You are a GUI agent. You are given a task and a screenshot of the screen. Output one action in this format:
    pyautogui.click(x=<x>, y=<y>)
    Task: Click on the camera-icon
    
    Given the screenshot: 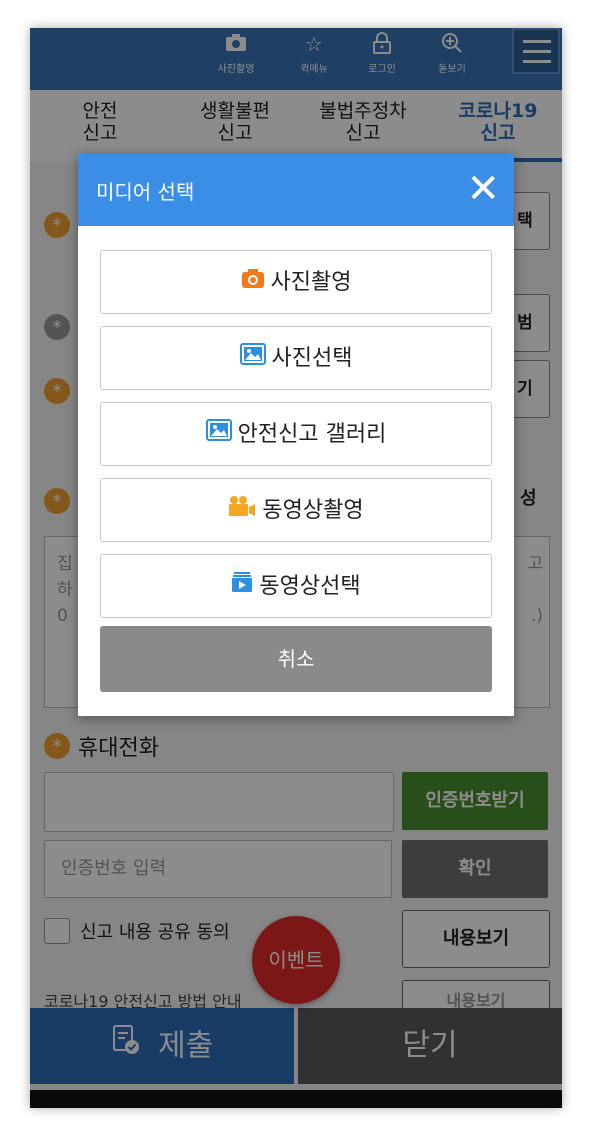 What is the action you would take?
    pyautogui.click(x=253, y=283)
    